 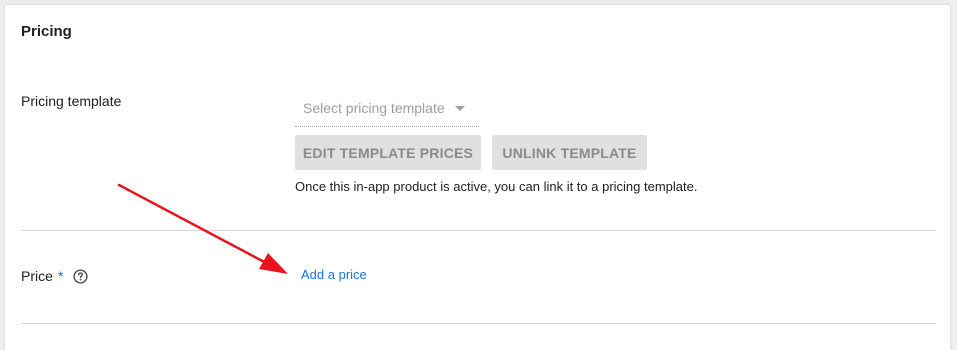 I want to click on price-label: Price, so click(x=37, y=276).